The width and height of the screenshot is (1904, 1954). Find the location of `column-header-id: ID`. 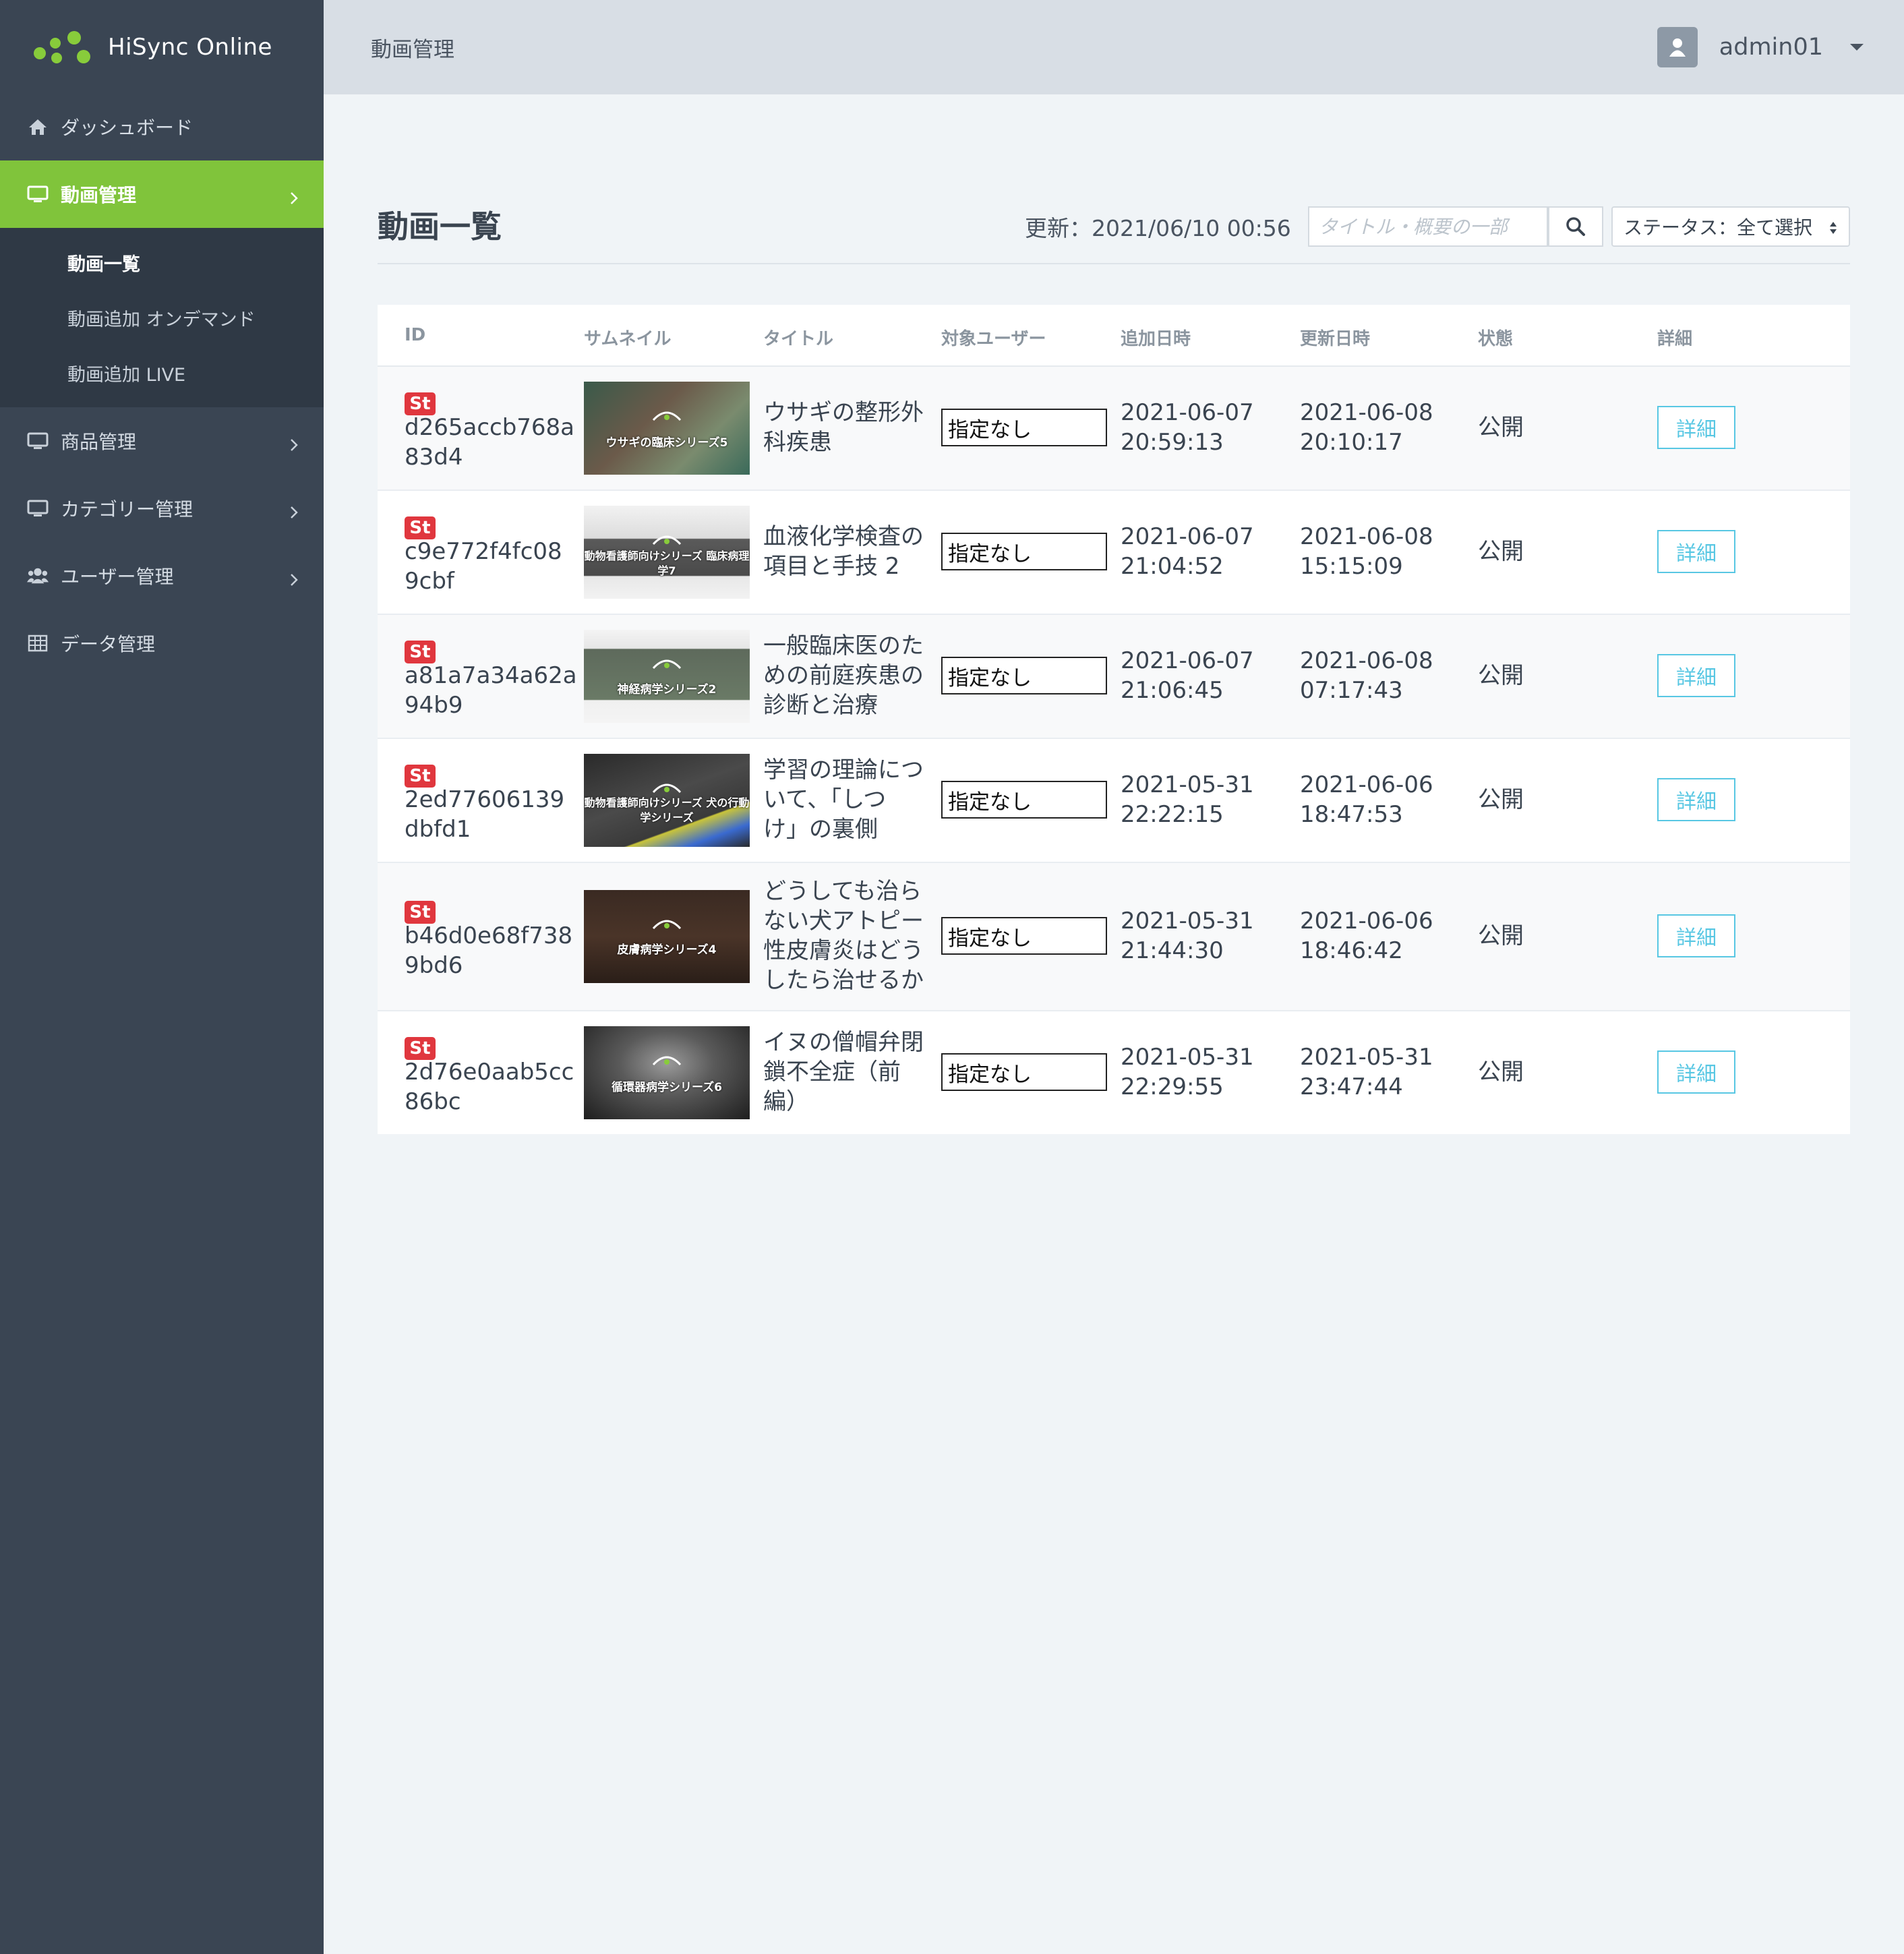

column-header-id: ID is located at coordinates (416, 335).